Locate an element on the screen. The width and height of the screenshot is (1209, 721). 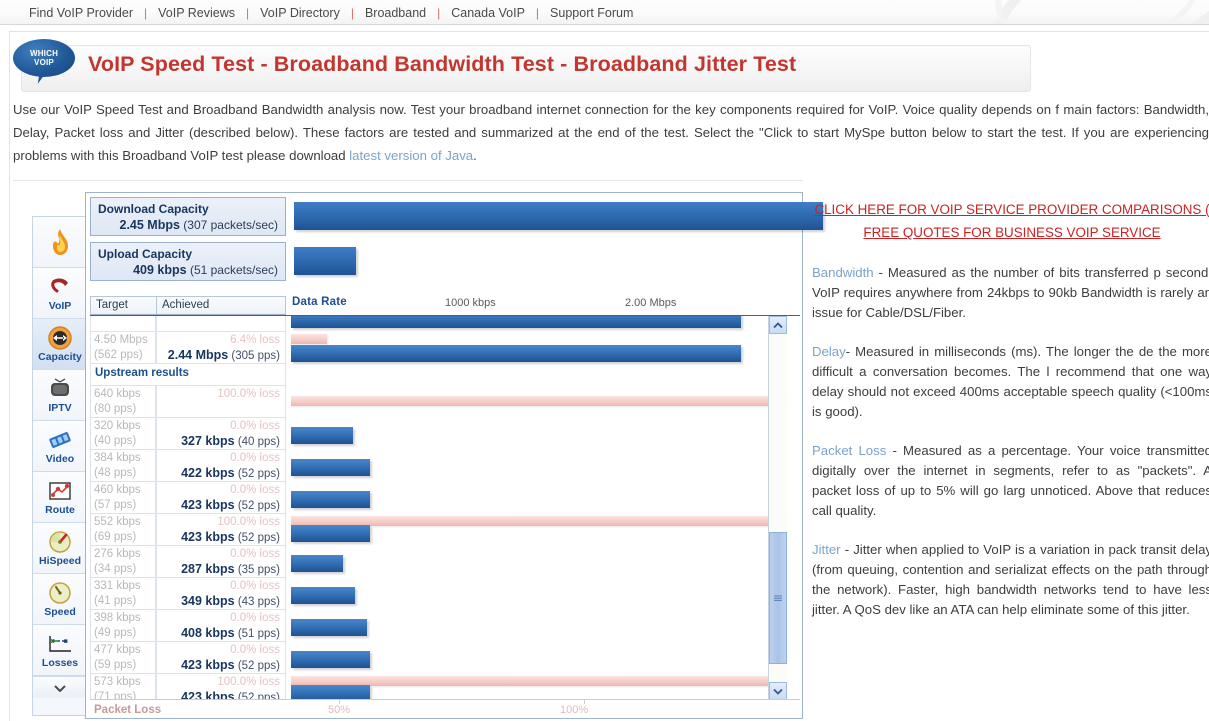
nav-link-canada-voip: Canada VoIP is located at coordinates (488, 13).